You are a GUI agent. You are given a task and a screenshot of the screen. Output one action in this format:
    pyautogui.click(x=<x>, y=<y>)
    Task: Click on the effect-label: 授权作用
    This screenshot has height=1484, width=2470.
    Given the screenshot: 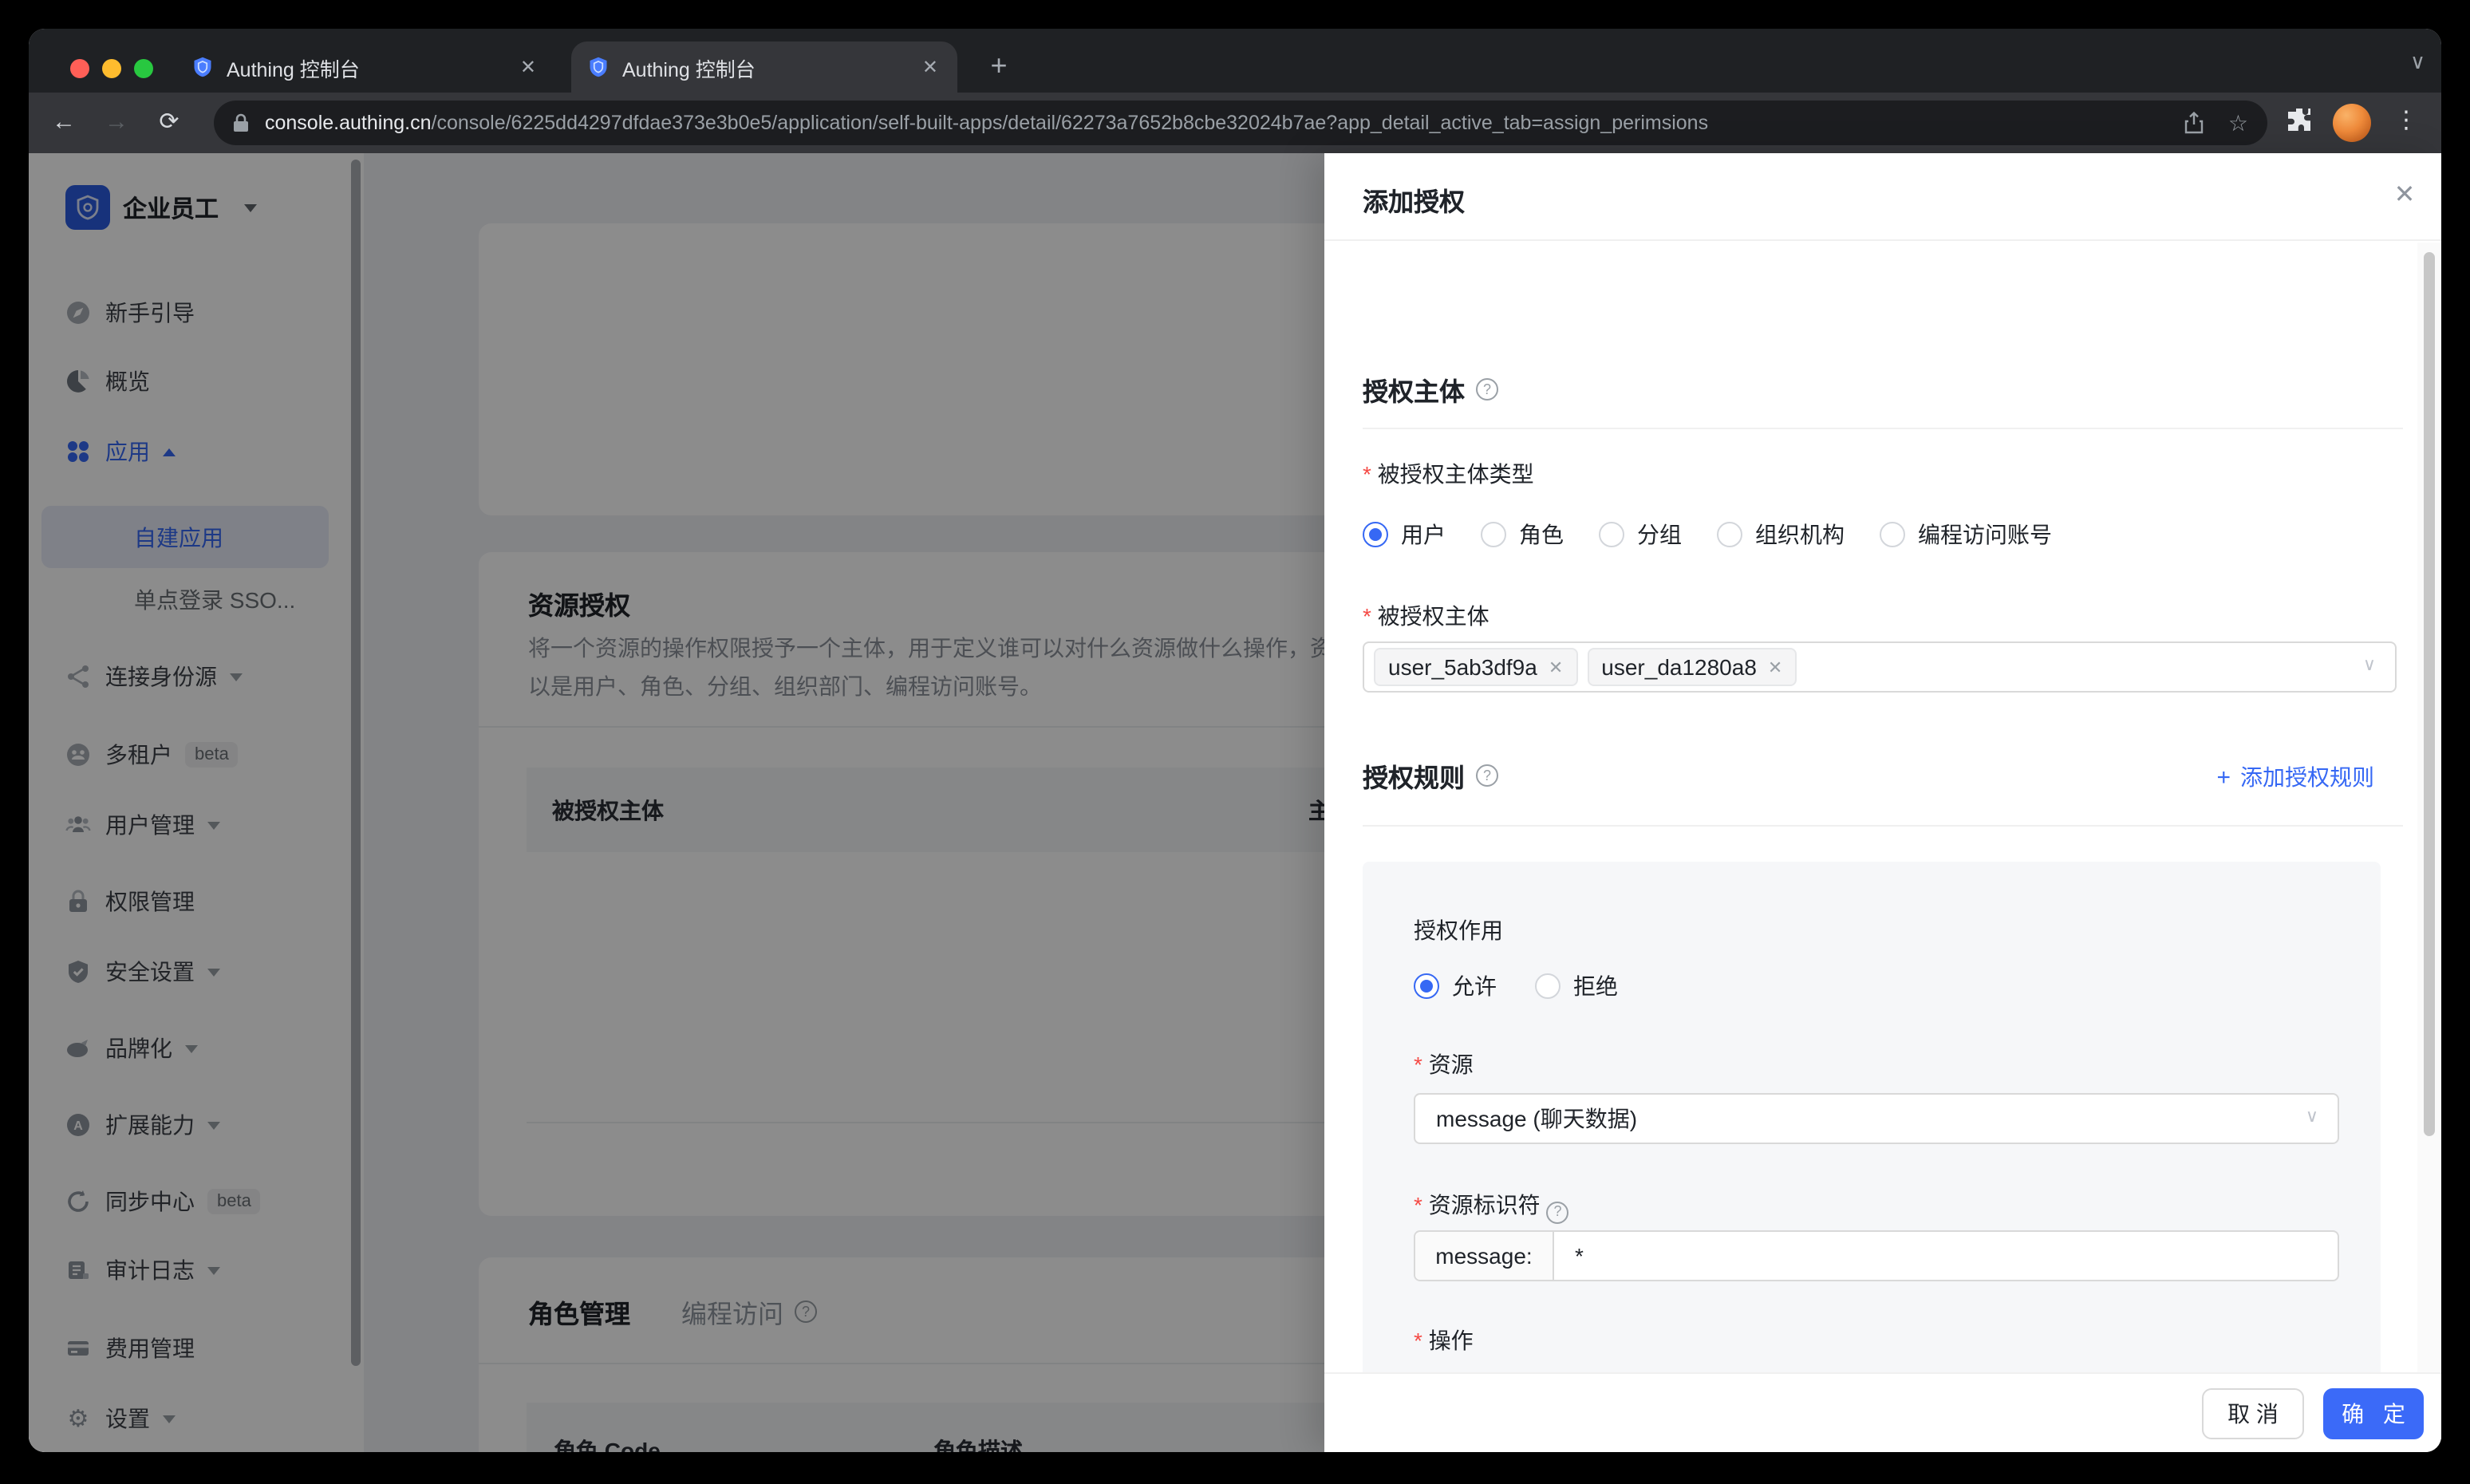 What is the action you would take?
    pyautogui.click(x=1459, y=930)
    